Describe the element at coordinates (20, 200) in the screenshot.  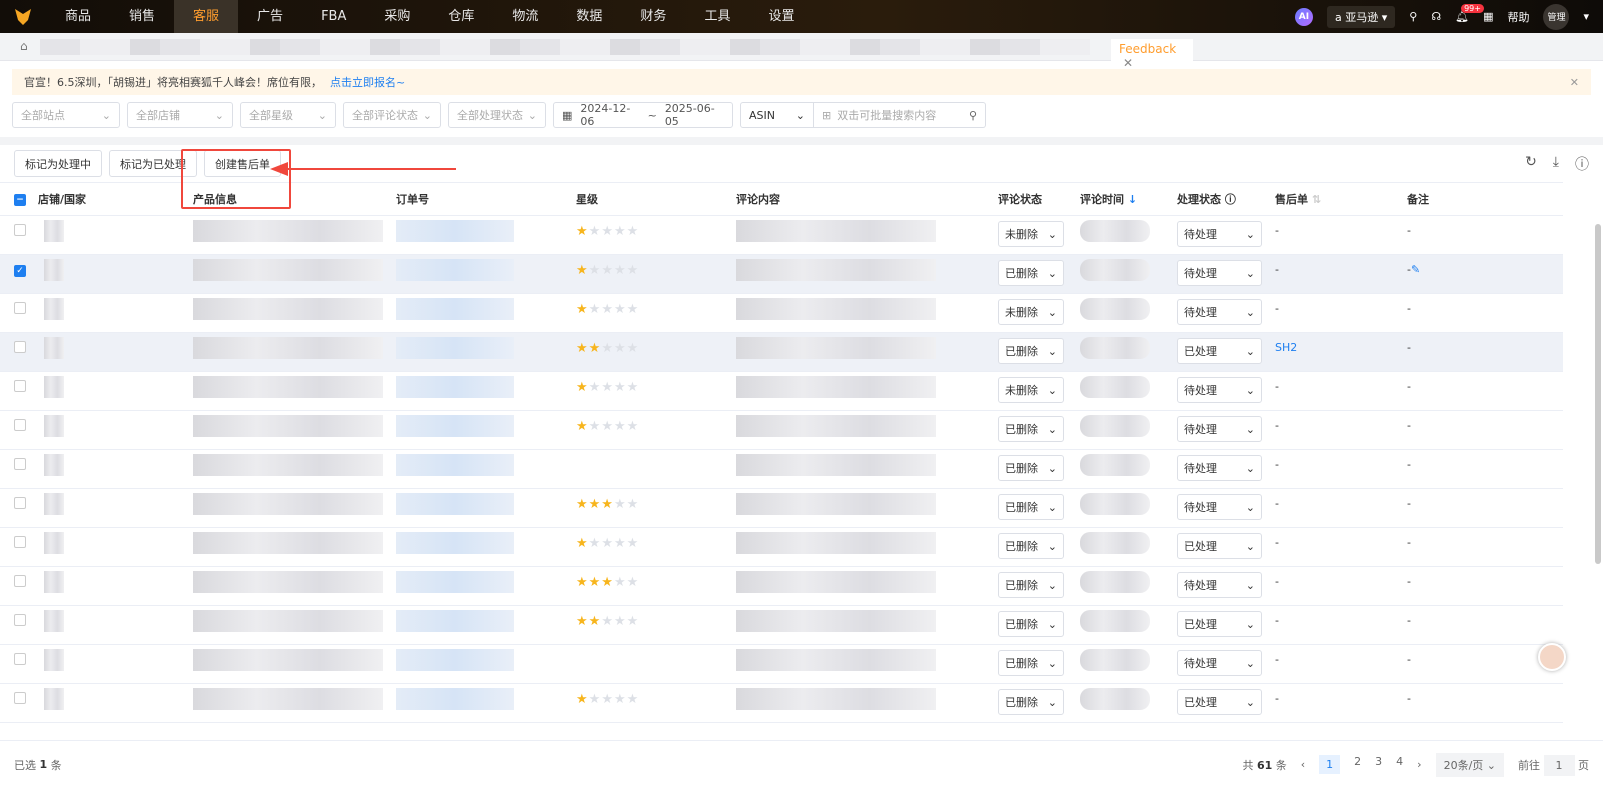
I see `select-all-checkbox: −` at that location.